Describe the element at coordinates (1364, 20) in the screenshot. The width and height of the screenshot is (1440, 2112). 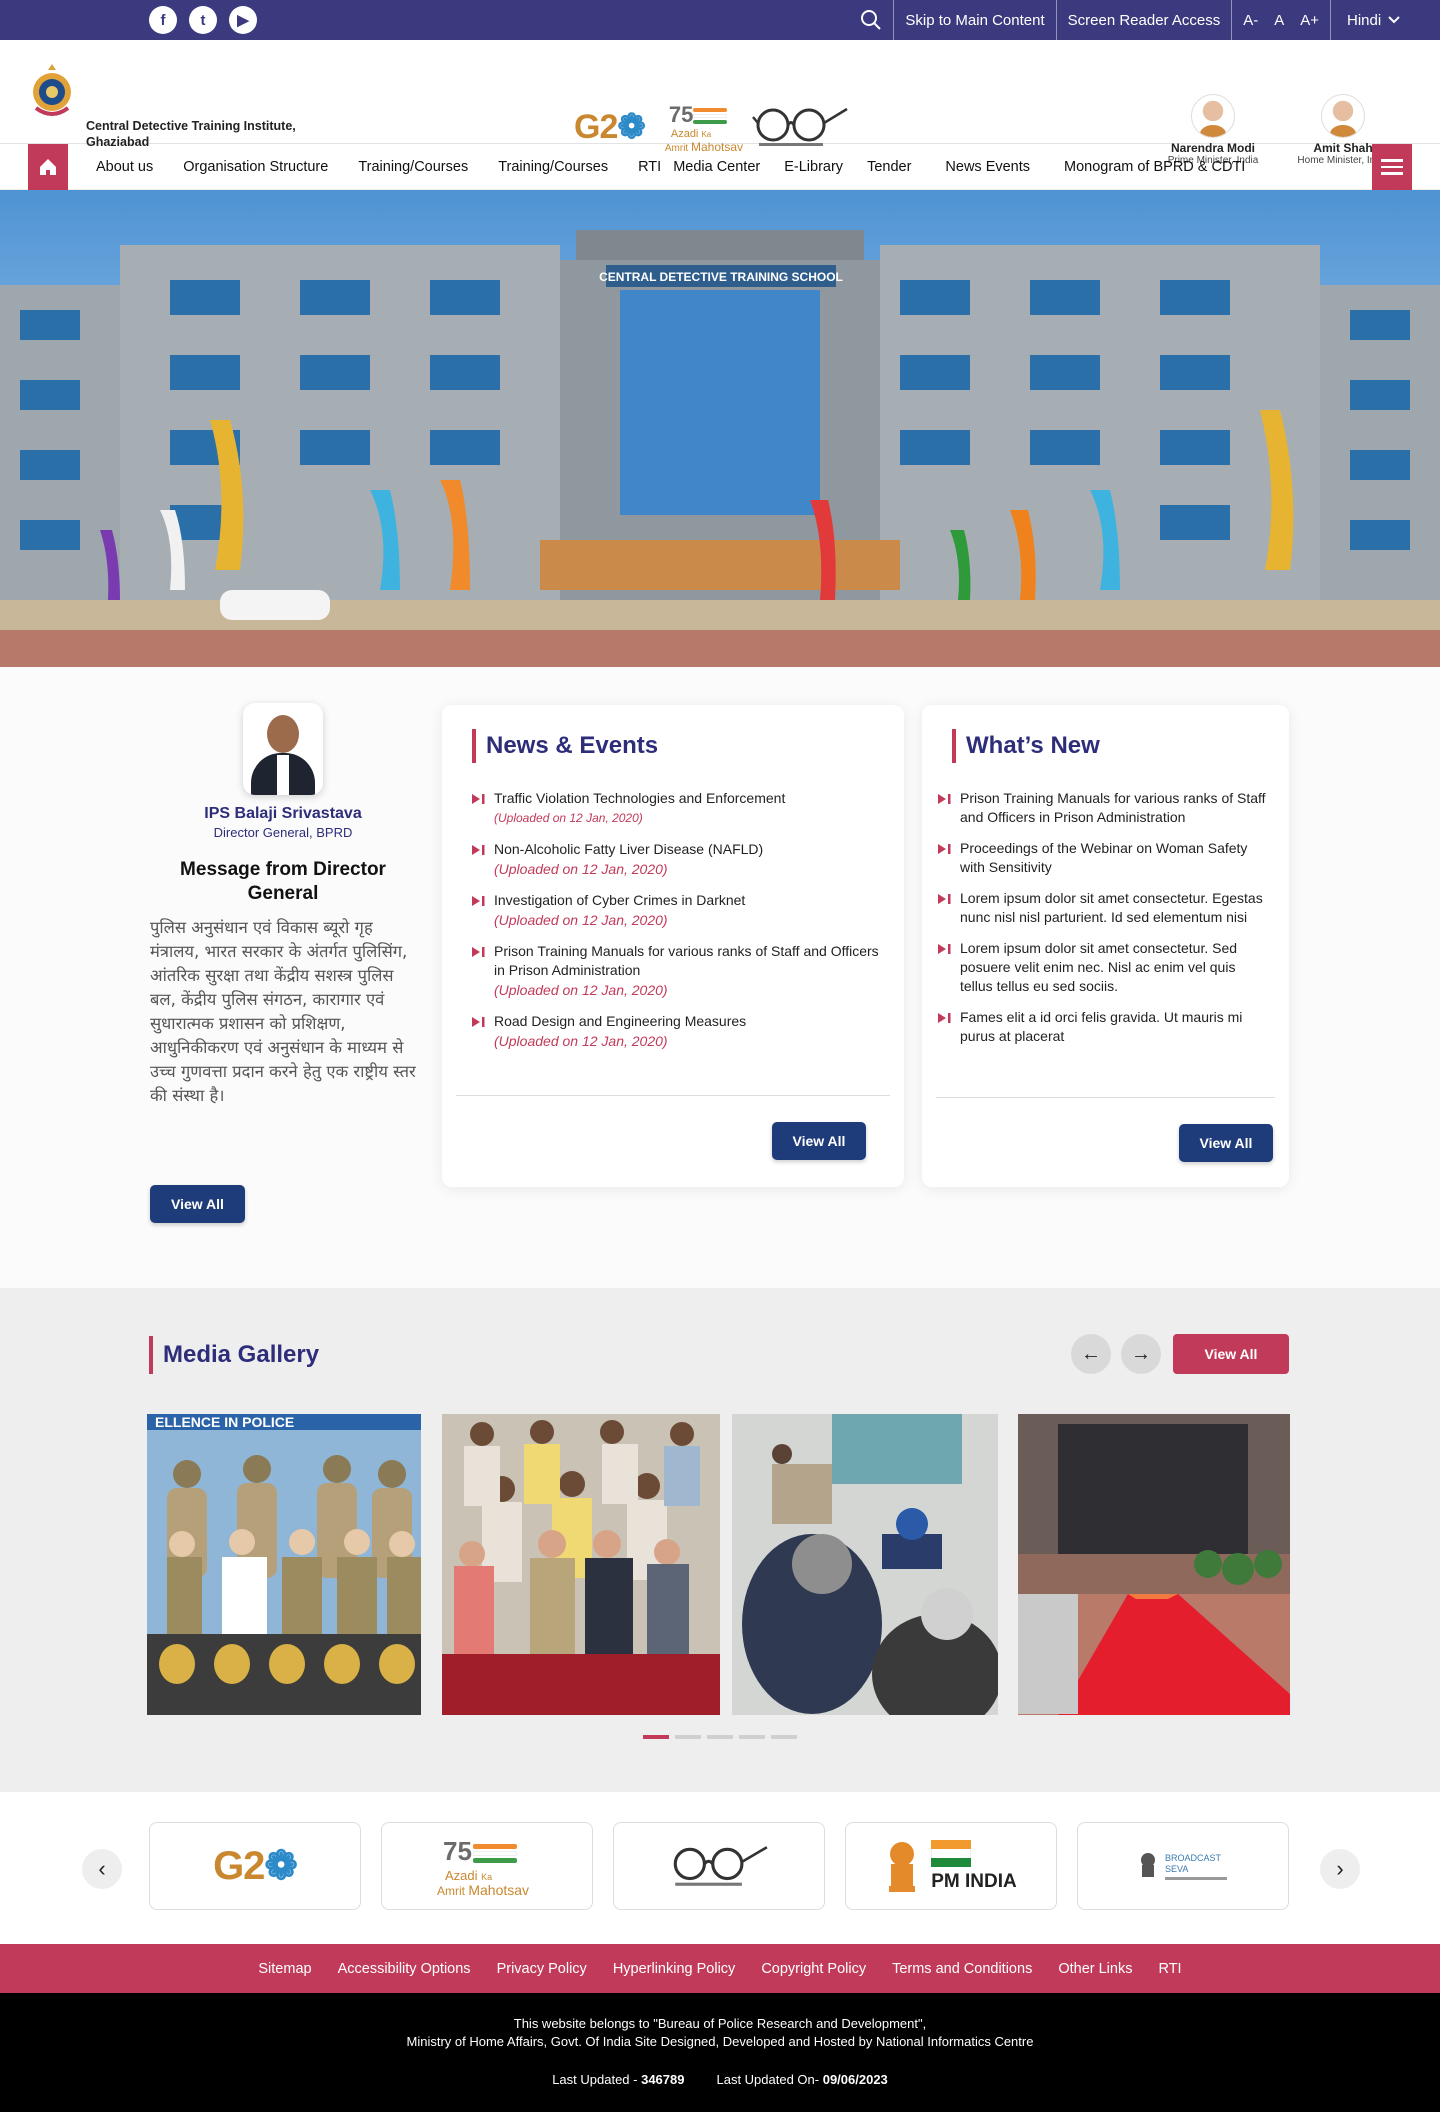
I see `language-label: Hindi` at that location.